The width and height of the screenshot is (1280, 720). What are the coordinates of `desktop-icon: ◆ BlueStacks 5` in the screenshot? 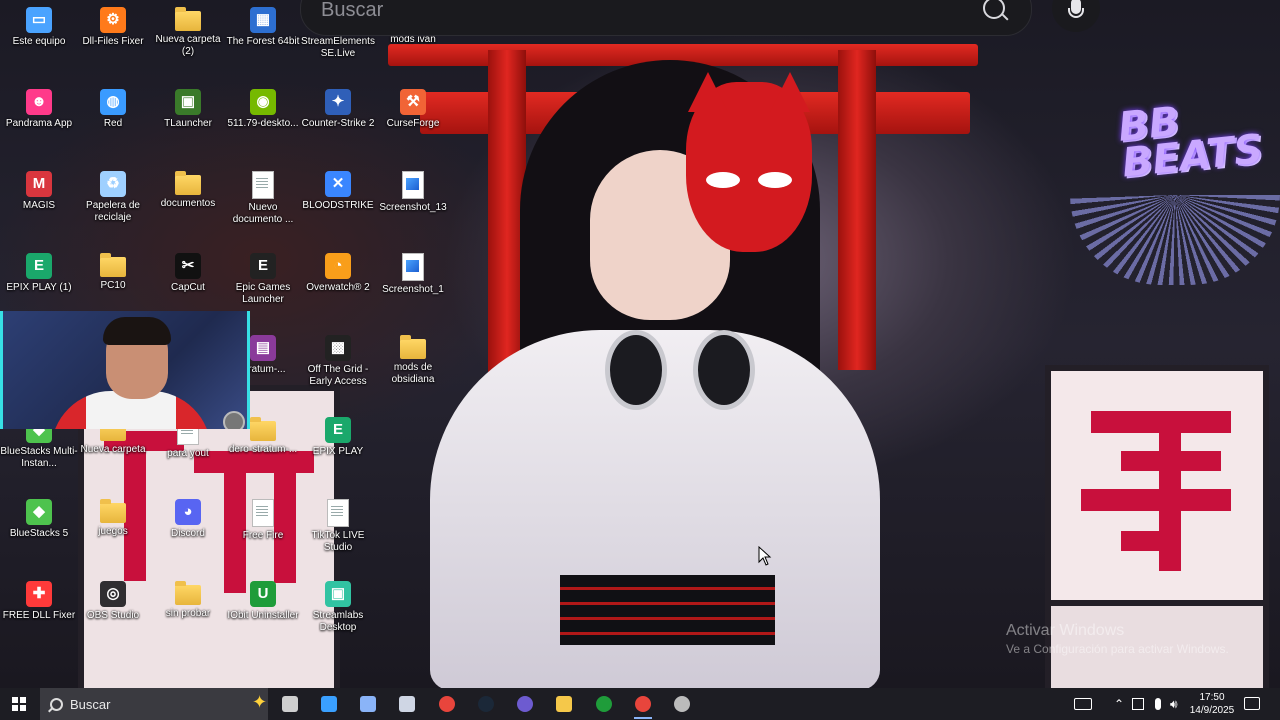 It's located at (39, 517).